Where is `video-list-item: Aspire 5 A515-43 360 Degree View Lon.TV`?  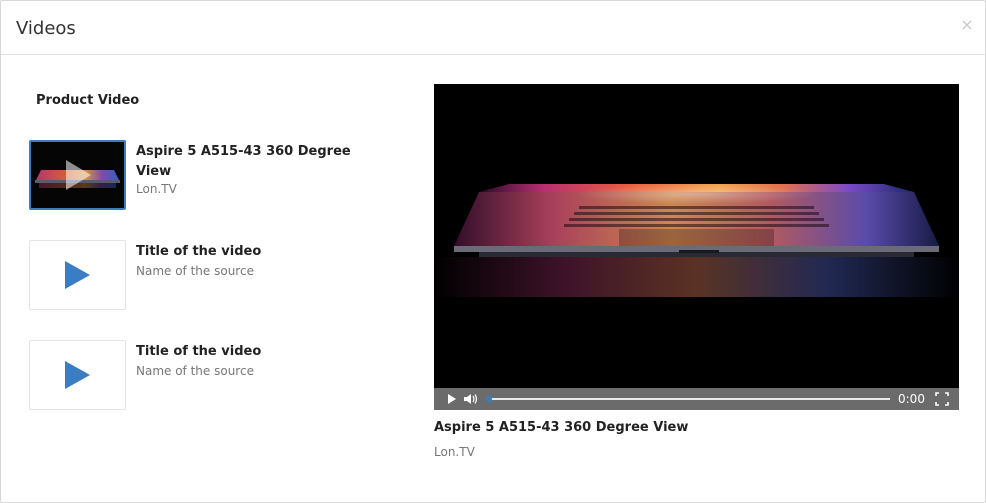 video-list-item: Aspire 5 A515-43 360 Degree View Lon.TV is located at coordinates (199, 175).